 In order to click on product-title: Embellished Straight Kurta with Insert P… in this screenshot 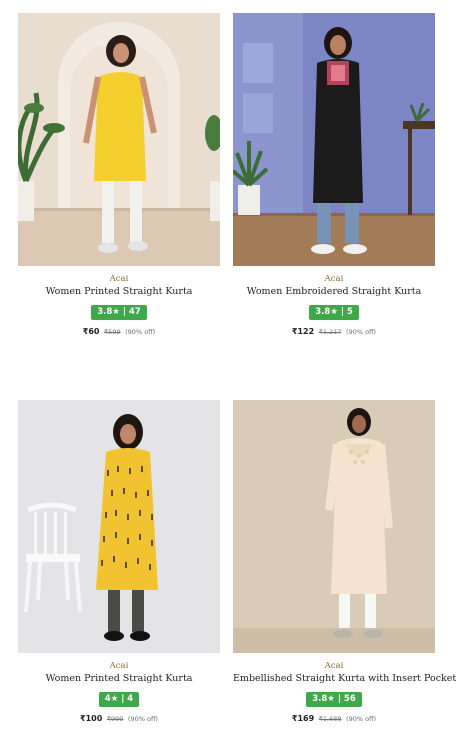, I will do `click(344, 679)`.